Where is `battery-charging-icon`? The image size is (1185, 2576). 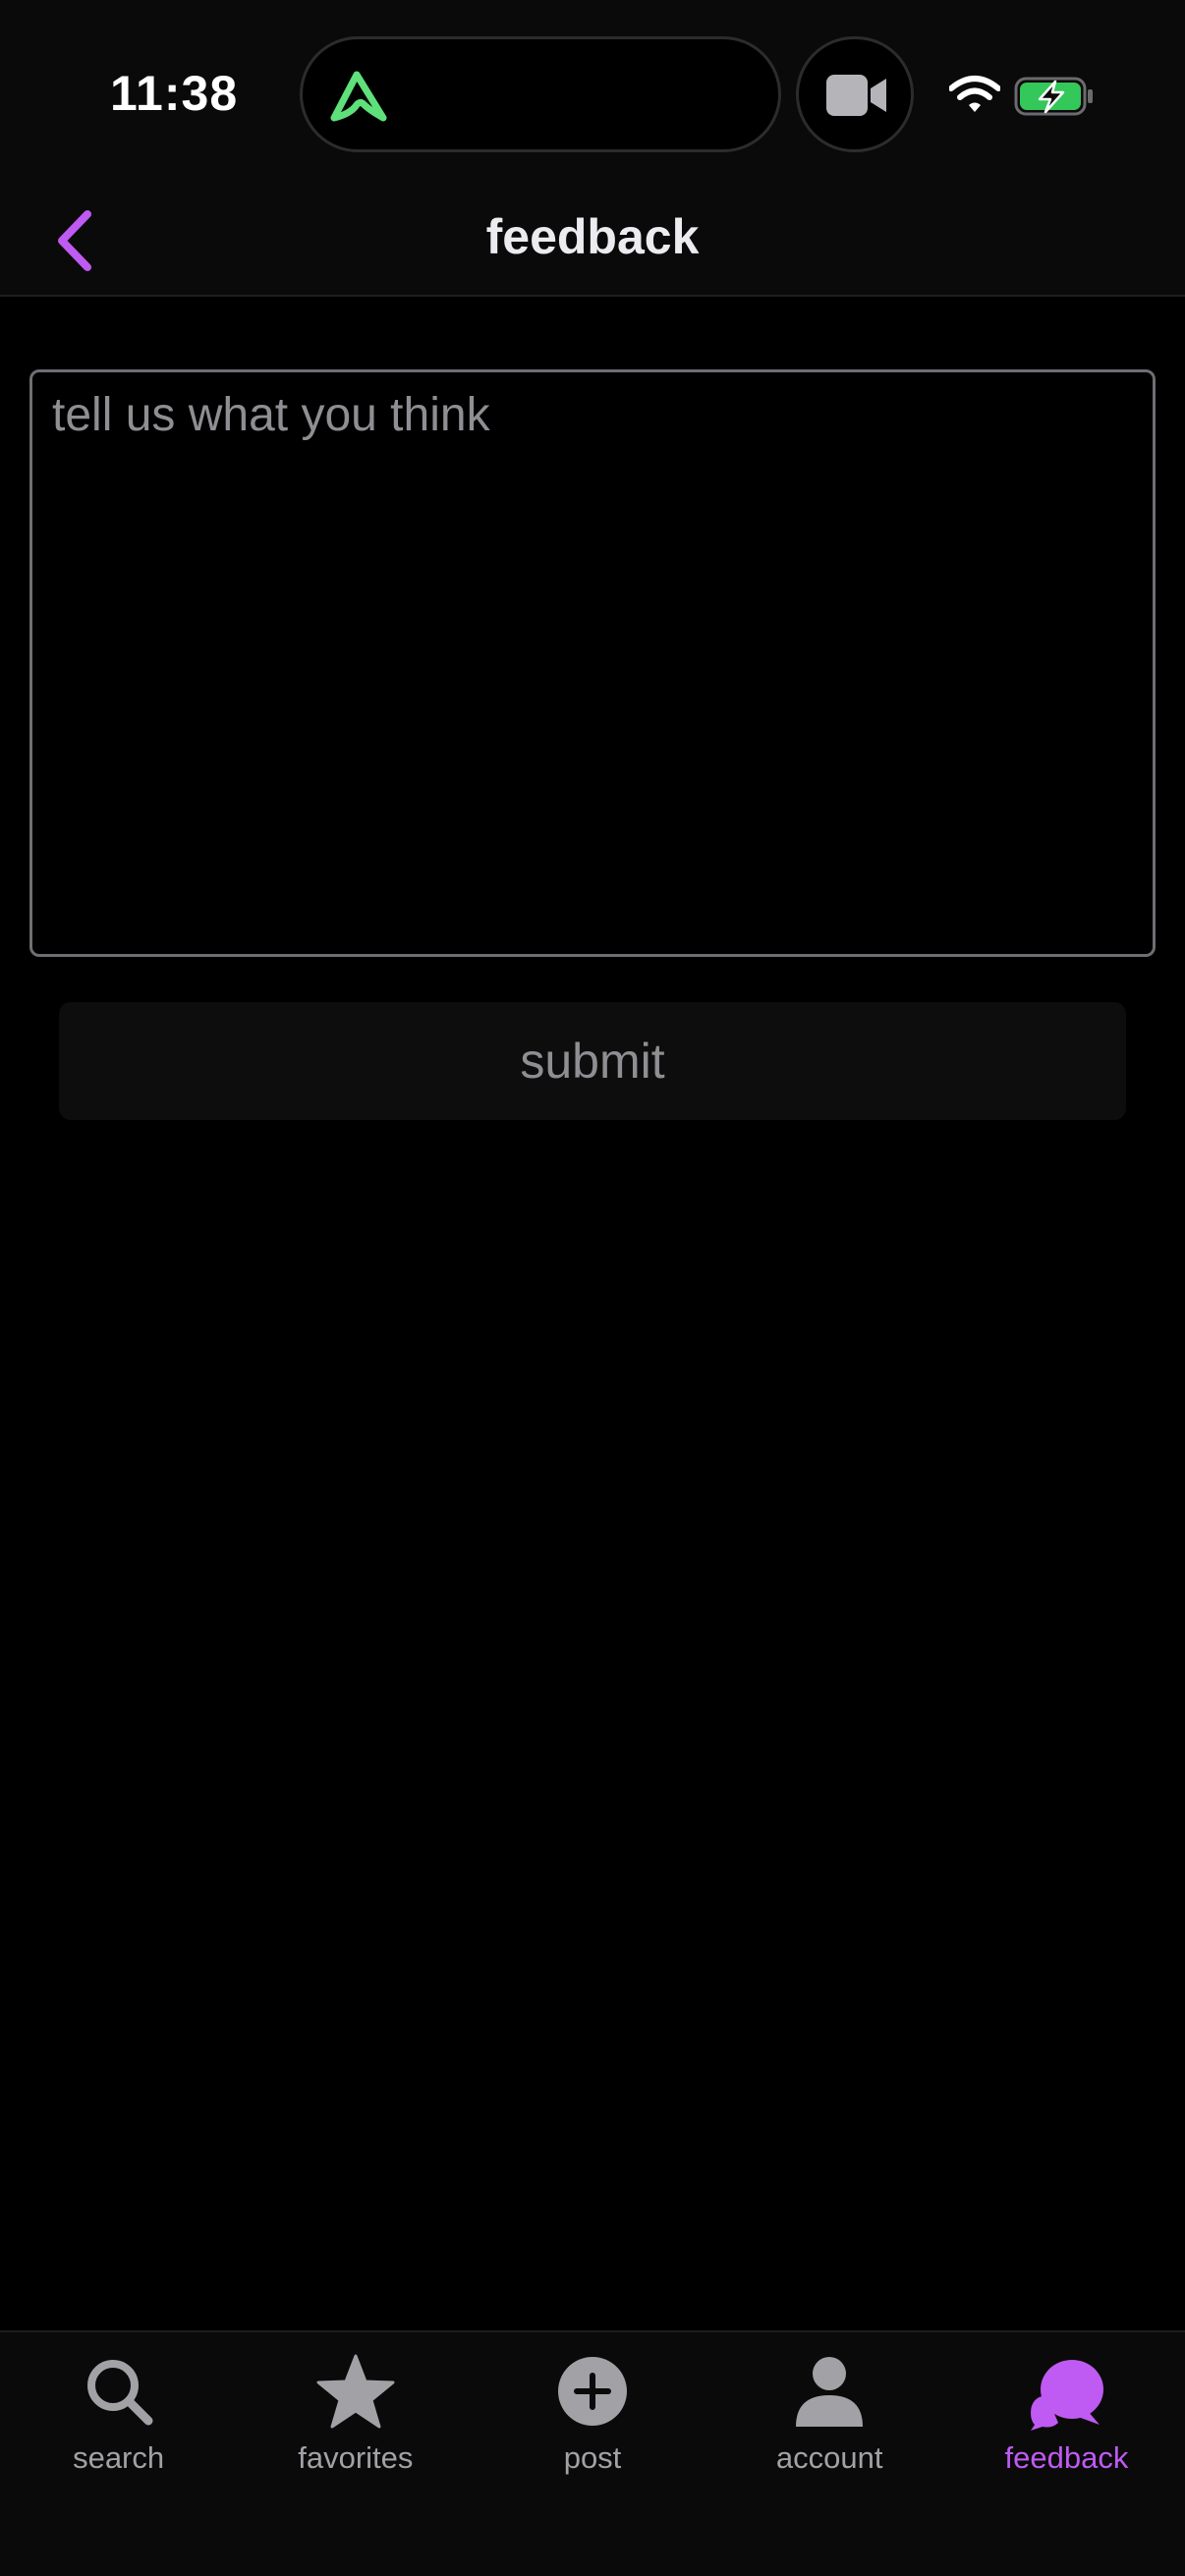 battery-charging-icon is located at coordinates (1053, 96).